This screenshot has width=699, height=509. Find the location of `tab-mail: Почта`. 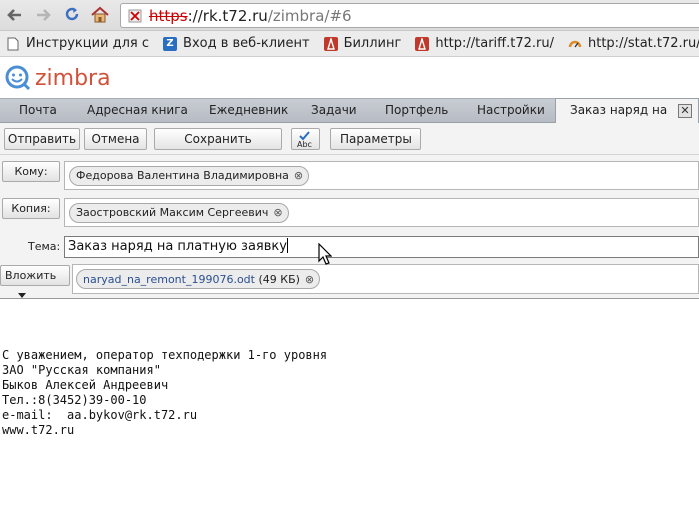

tab-mail: Почта is located at coordinates (38, 111).